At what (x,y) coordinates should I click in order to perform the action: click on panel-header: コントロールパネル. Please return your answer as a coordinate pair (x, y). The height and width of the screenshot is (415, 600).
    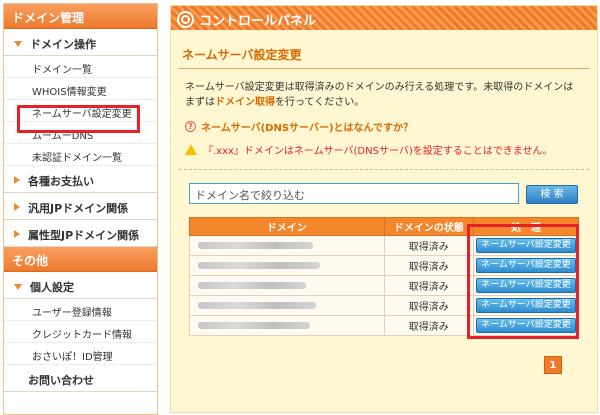
    Looking at the image, I should click on (384, 18).